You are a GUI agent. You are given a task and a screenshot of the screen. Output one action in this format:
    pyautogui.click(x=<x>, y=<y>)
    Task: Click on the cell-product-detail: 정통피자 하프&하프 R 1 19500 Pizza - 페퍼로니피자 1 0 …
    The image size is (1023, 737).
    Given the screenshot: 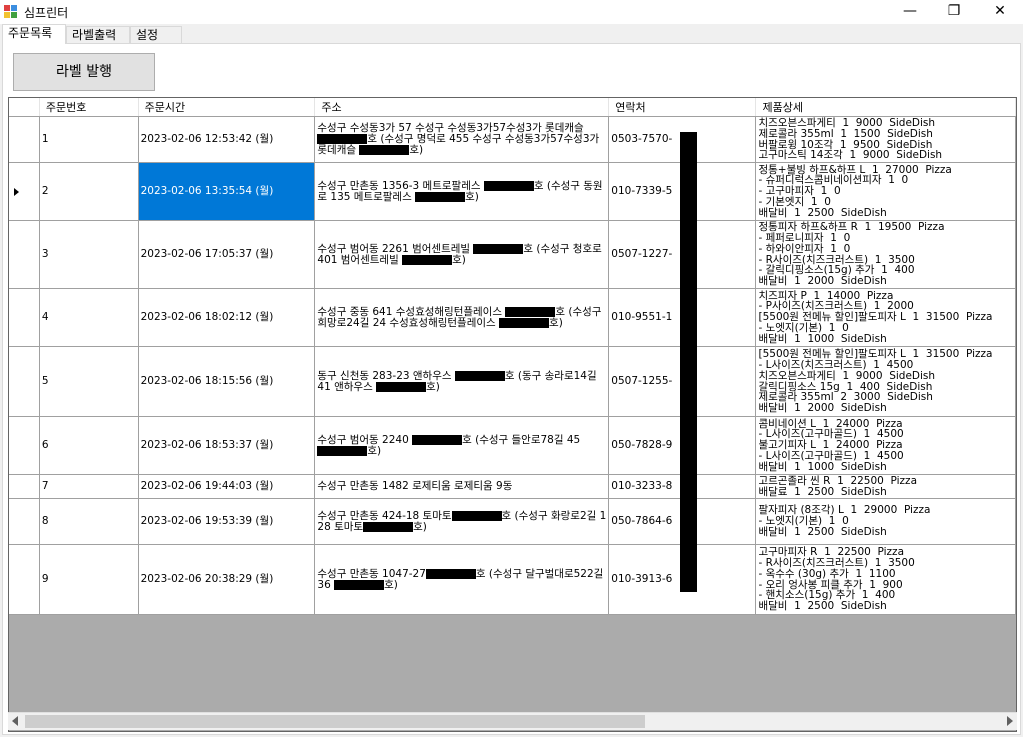 What is the action you would take?
    pyautogui.click(x=885, y=254)
    